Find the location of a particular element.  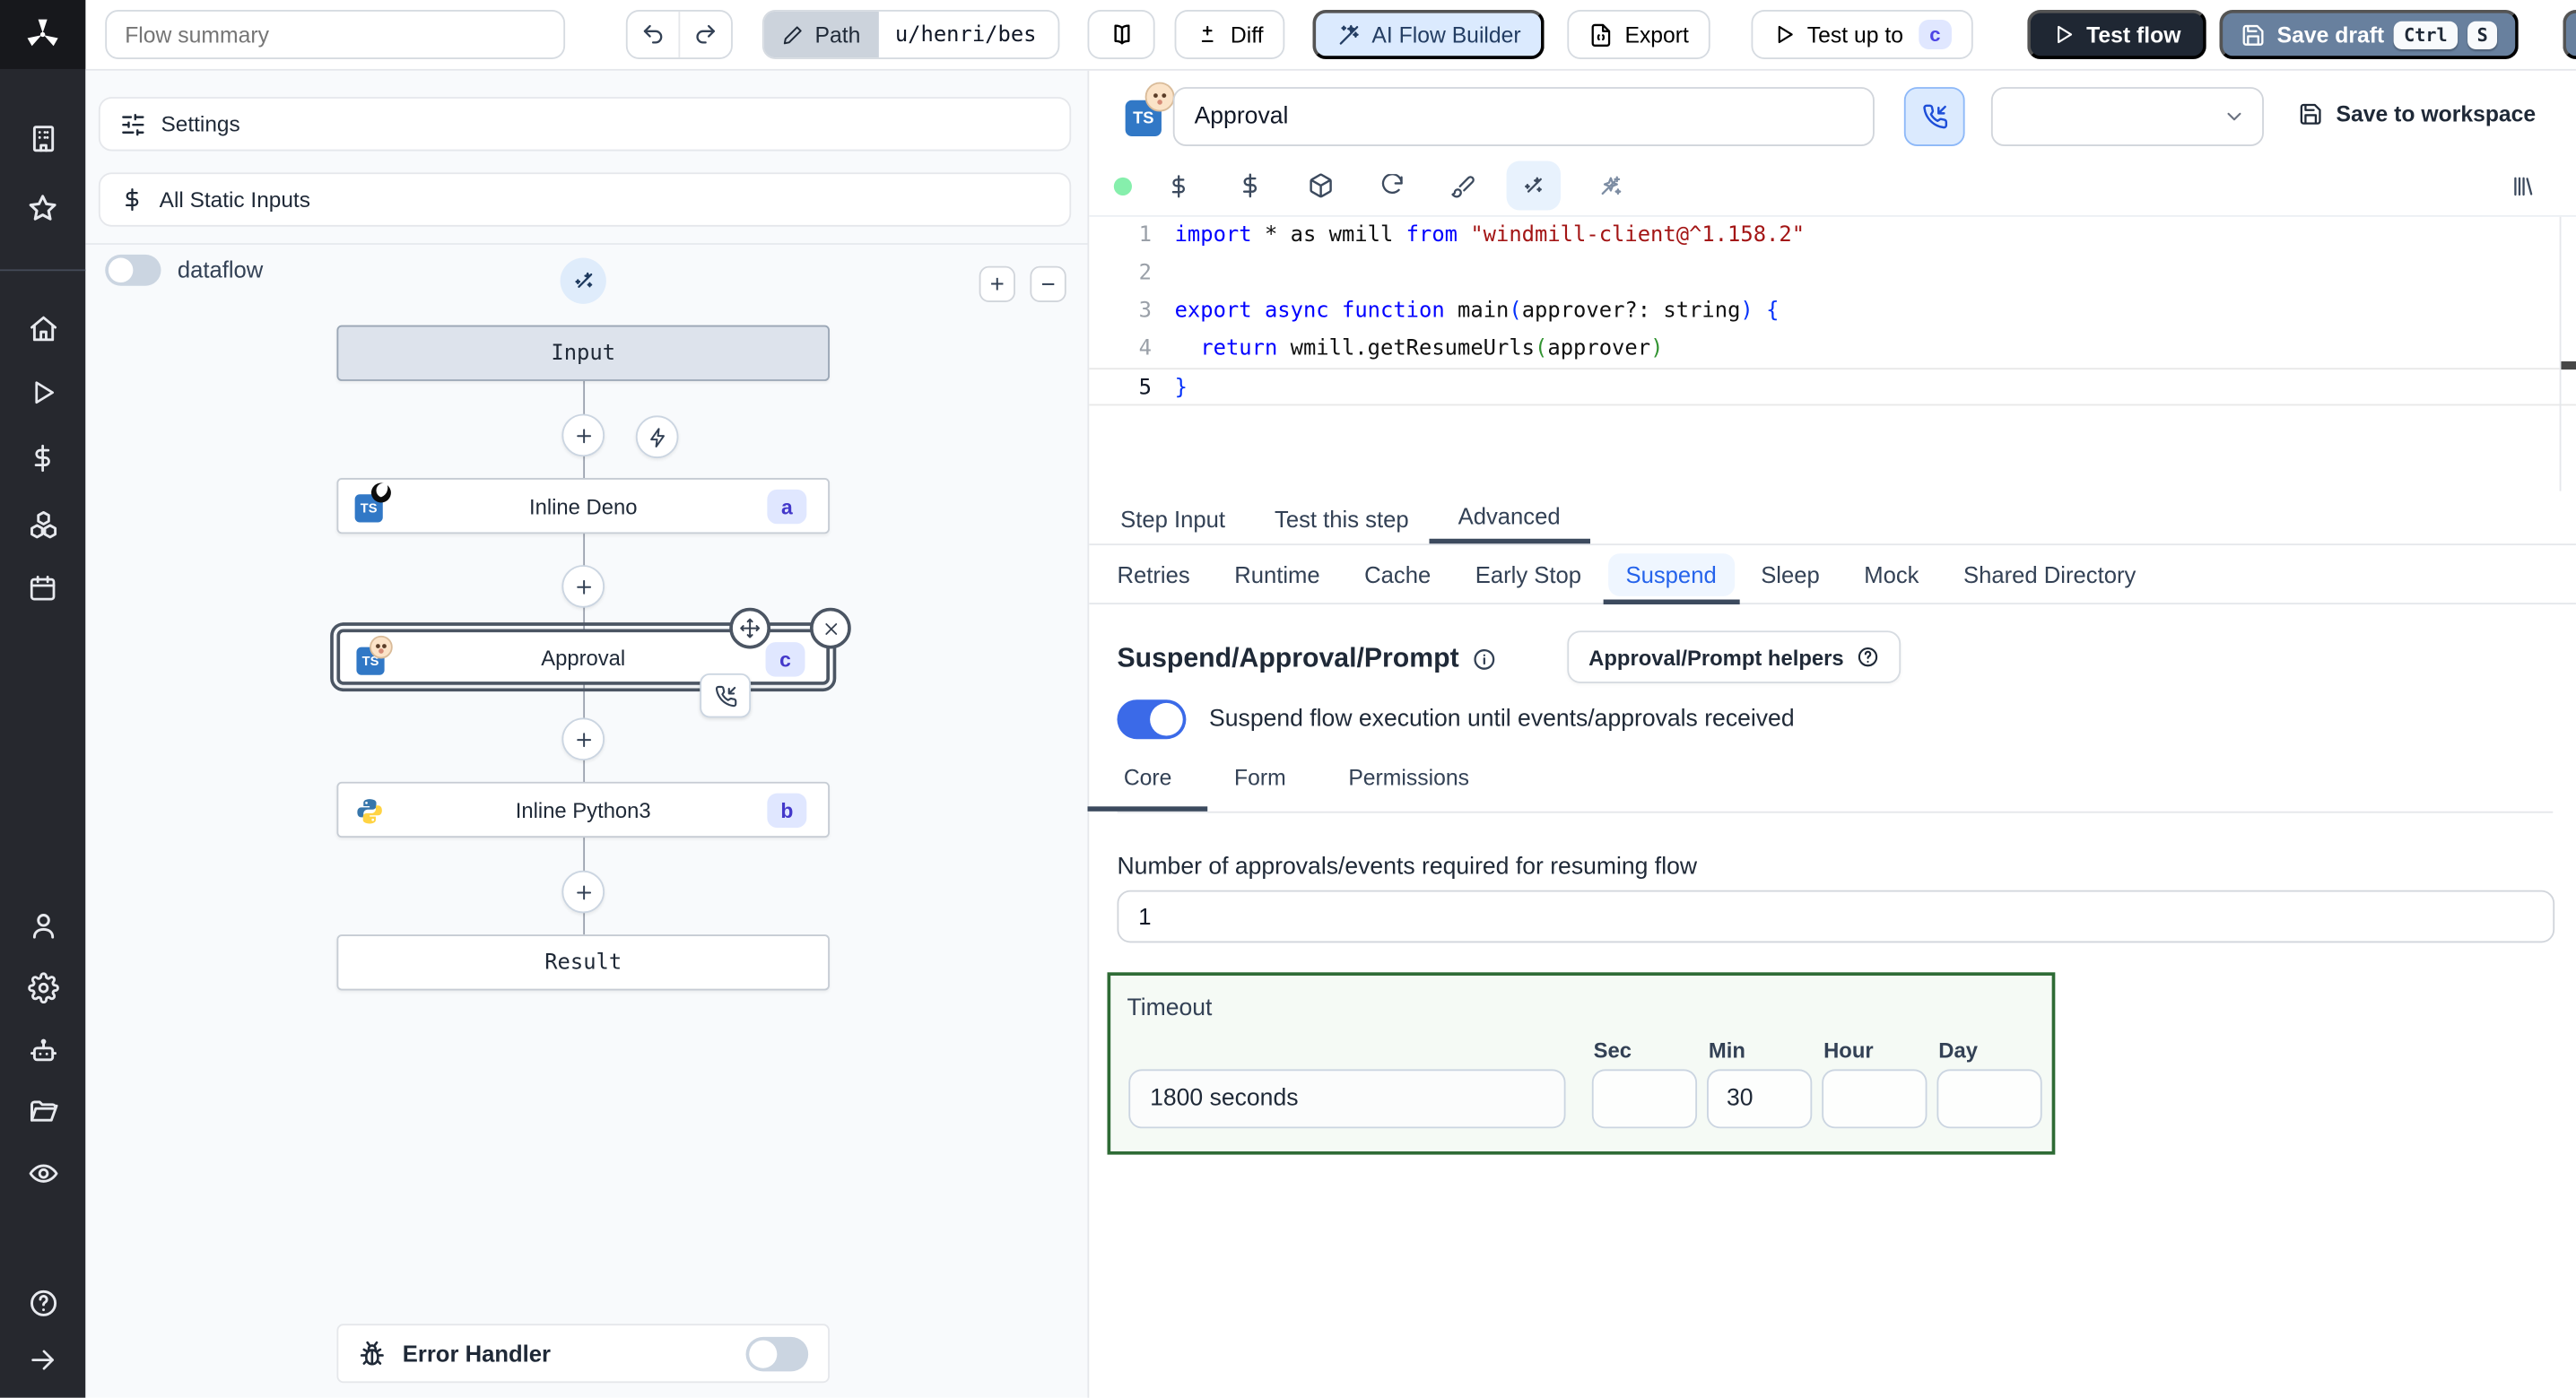

windmill-logo is located at coordinates (43, 34).